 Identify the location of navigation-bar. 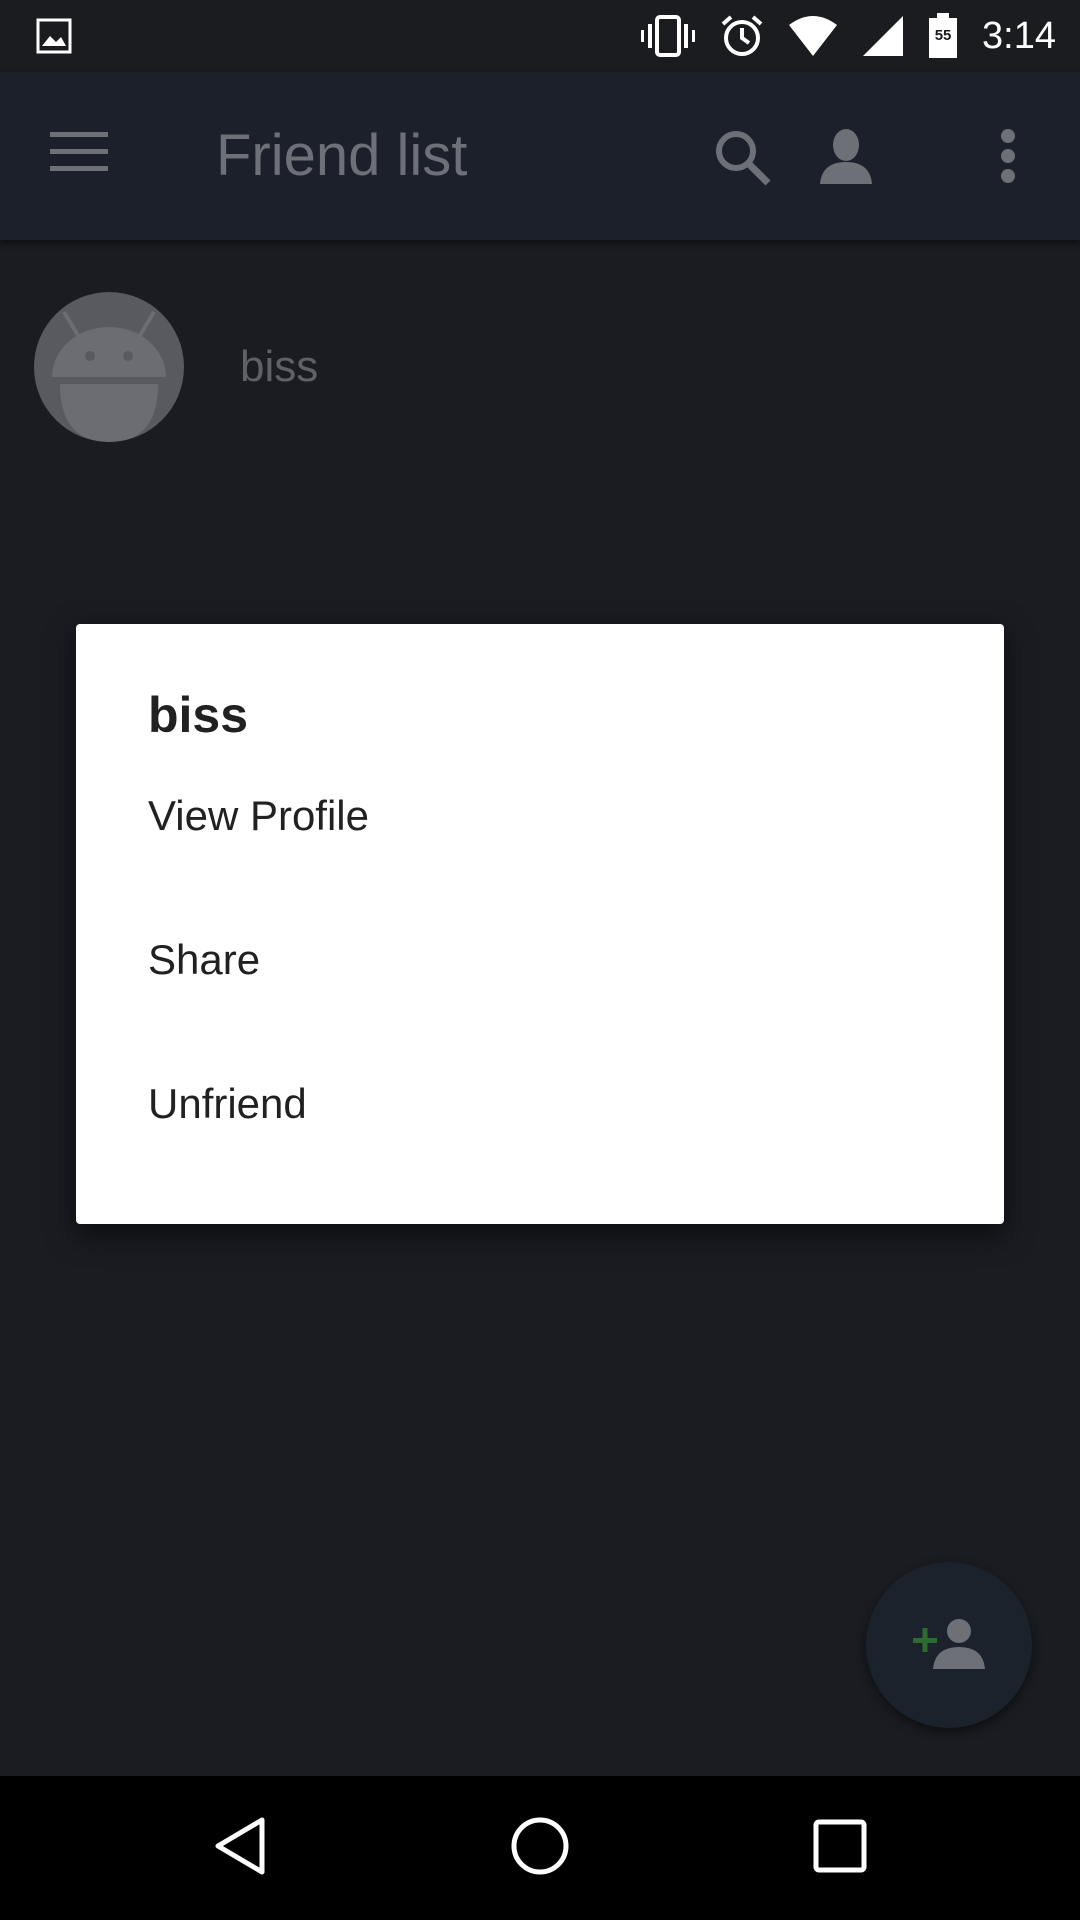
(540, 1848).